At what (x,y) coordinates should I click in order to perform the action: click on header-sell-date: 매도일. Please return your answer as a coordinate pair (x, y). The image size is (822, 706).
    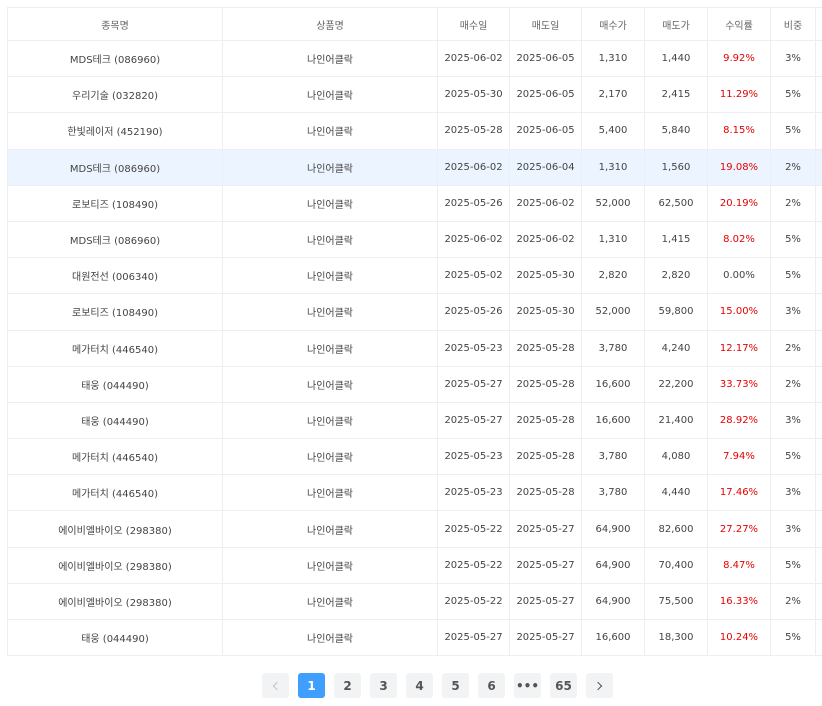
    Looking at the image, I should click on (545, 24).